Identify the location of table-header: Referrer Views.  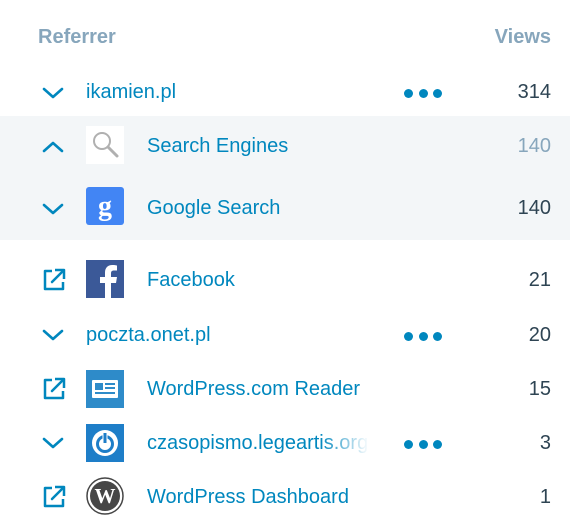
(285, 35).